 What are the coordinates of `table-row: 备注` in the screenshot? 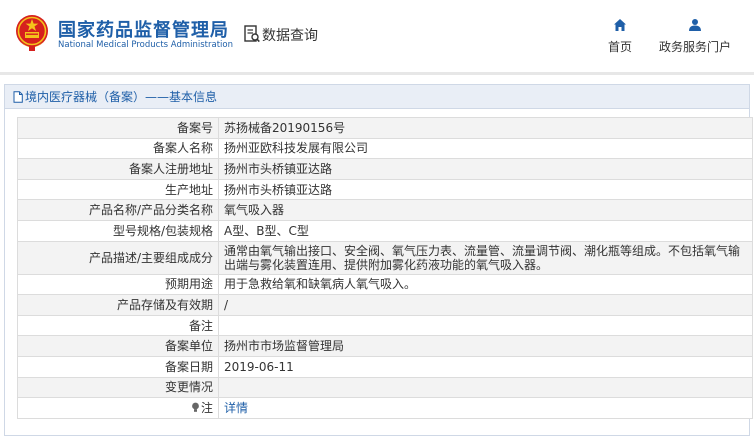 It's located at (385, 325).